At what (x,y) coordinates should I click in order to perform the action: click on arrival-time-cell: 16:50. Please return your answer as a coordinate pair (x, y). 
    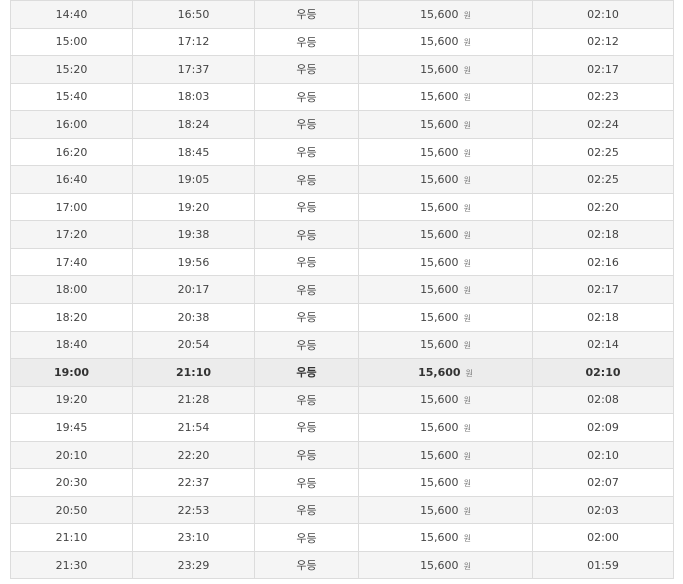
    Looking at the image, I should click on (193, 14).